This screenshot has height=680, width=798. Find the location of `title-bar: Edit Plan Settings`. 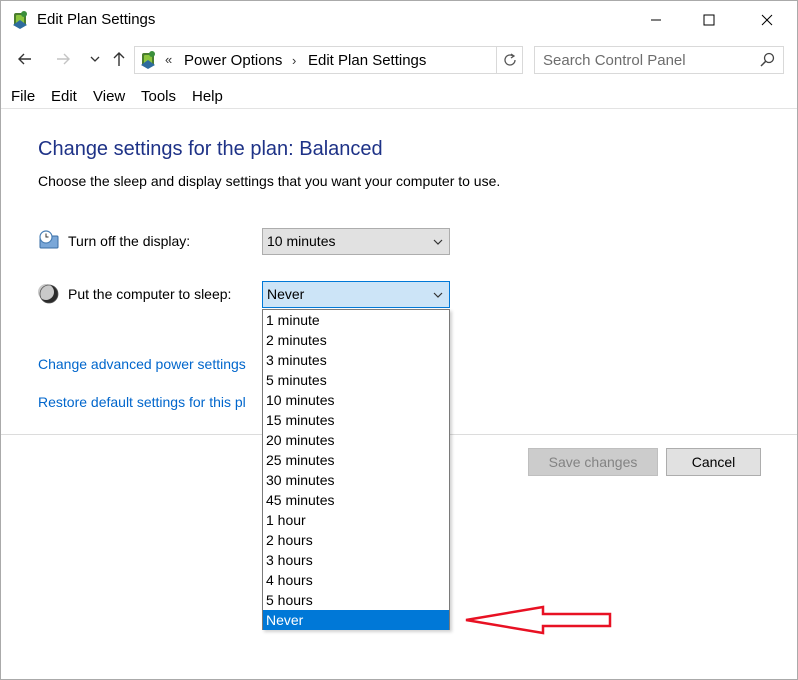

title-bar: Edit Plan Settings is located at coordinates (399, 20).